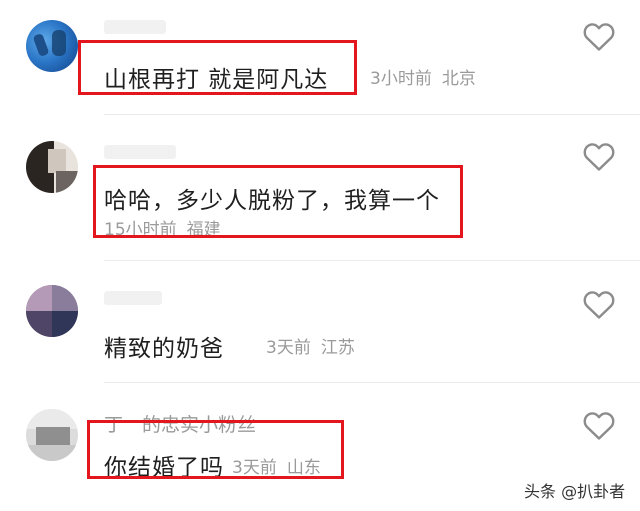 The height and width of the screenshot is (511, 640). Describe the element at coordinates (337, 348) in the screenshot. I see `comment-location: 江苏` at that location.